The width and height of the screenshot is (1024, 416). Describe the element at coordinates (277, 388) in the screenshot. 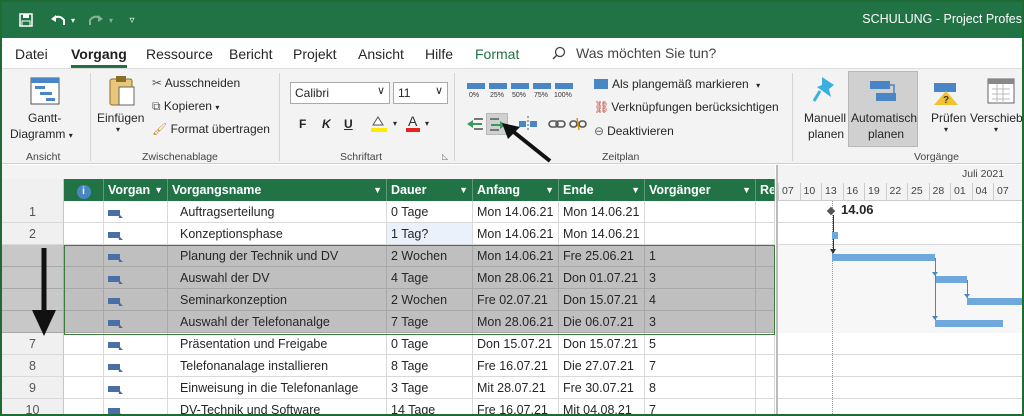

I see `task-name-cell: Einweisung in die Telefonanlage` at that location.